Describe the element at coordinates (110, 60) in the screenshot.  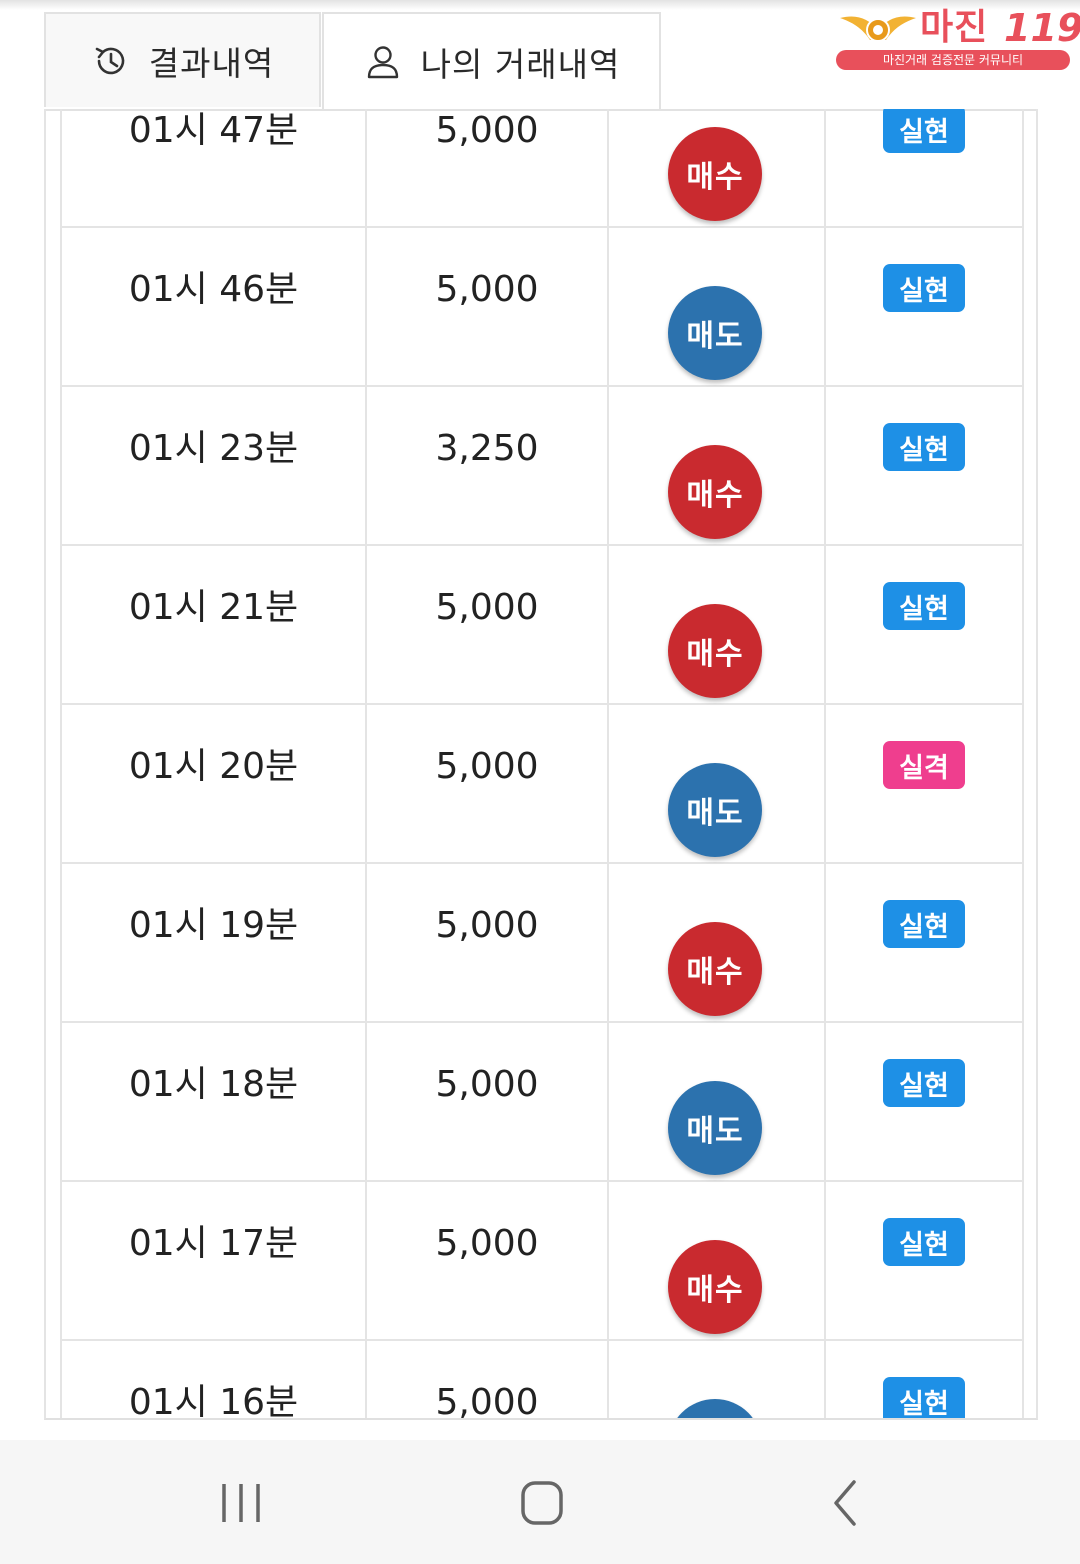
I see `history-icon` at that location.